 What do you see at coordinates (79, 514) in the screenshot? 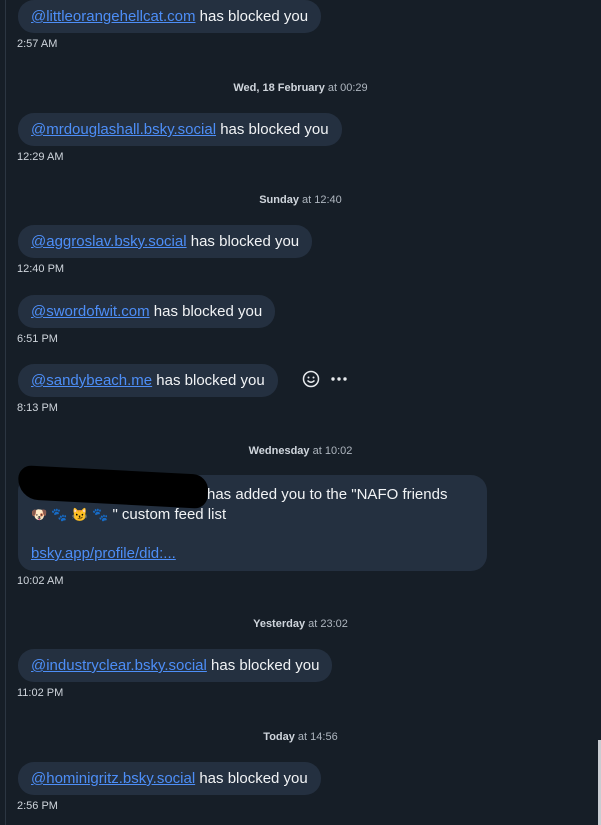
I see `cat-emoji-icon: 😼` at bounding box center [79, 514].